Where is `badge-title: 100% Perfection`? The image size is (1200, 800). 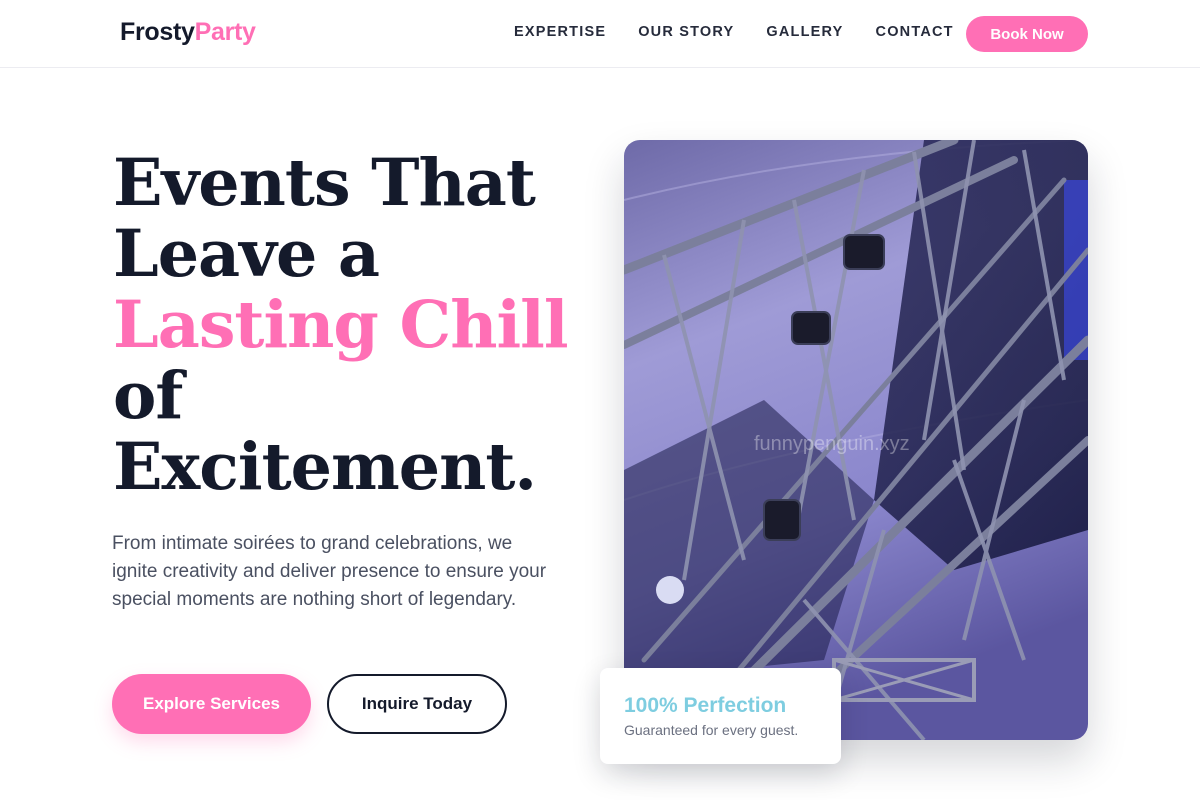 badge-title: 100% Perfection is located at coordinates (705, 705).